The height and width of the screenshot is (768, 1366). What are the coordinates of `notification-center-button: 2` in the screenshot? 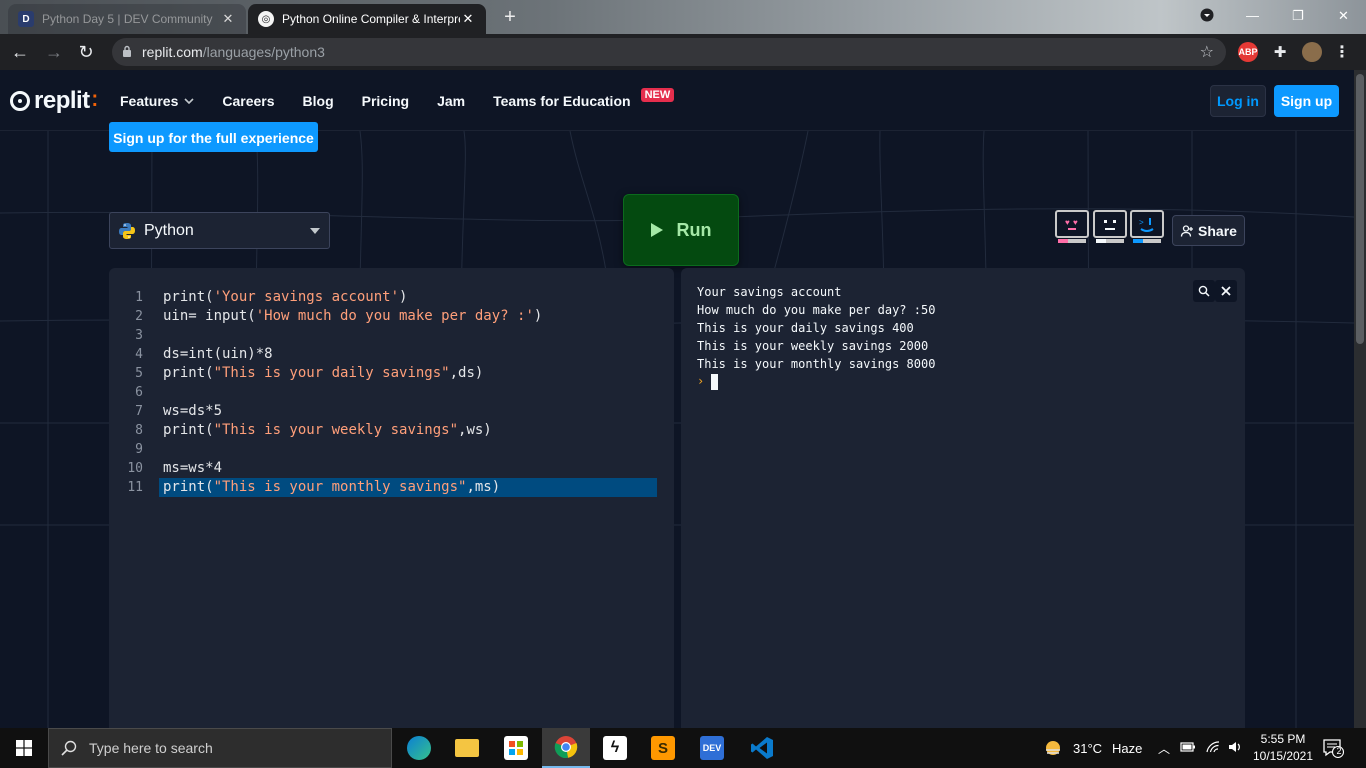 It's located at (1333, 748).